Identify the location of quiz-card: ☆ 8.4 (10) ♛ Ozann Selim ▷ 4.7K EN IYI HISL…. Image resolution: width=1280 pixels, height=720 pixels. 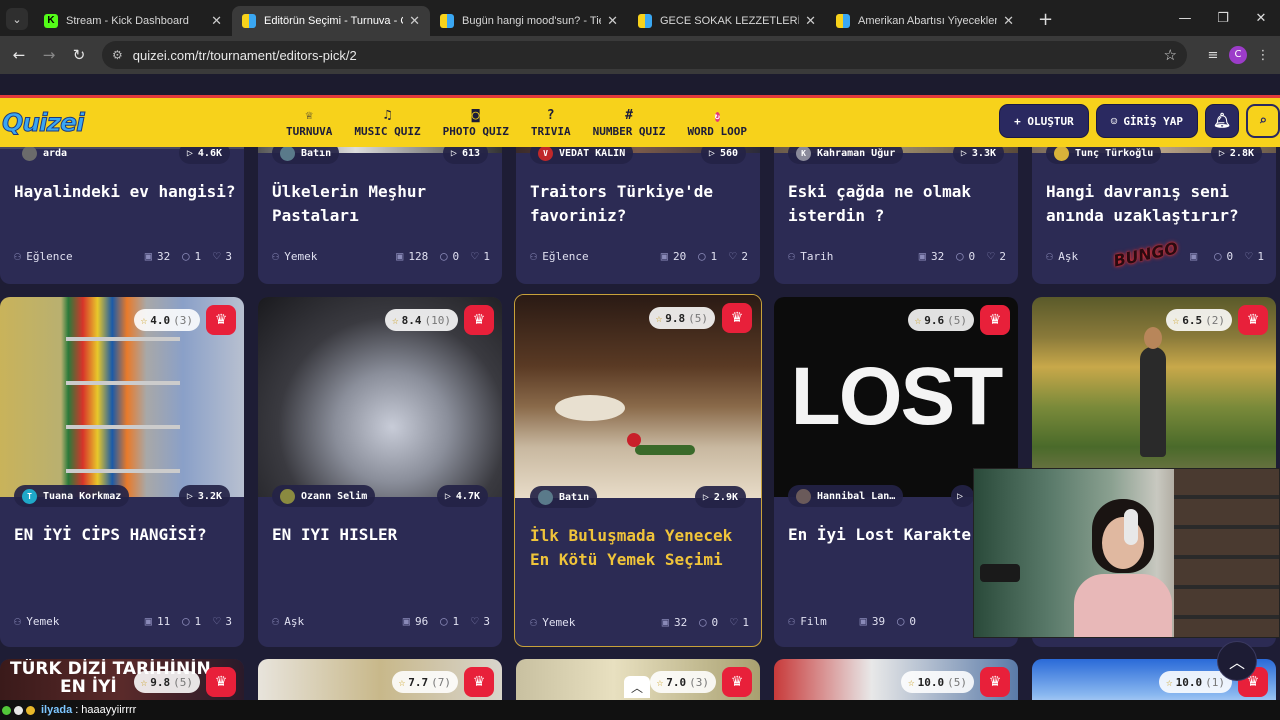
(380, 472).